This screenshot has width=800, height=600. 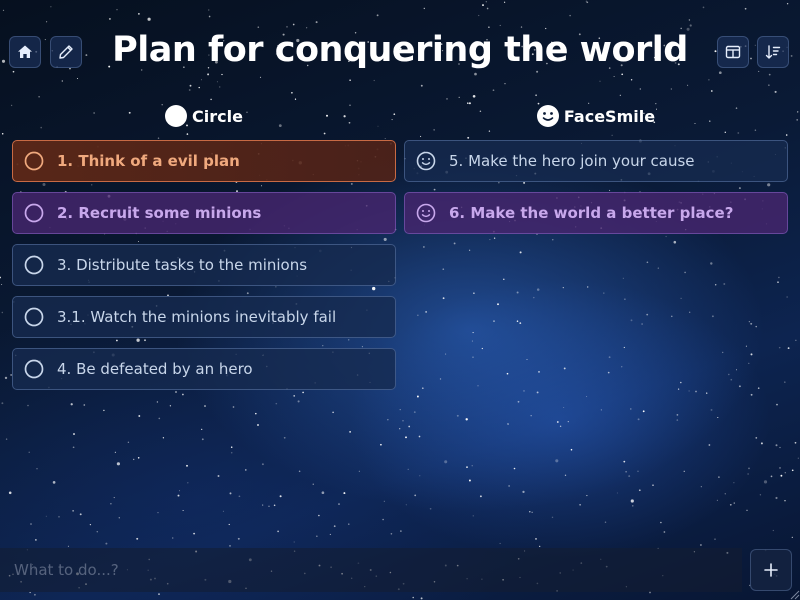 I want to click on sort-button, so click(x=773, y=52).